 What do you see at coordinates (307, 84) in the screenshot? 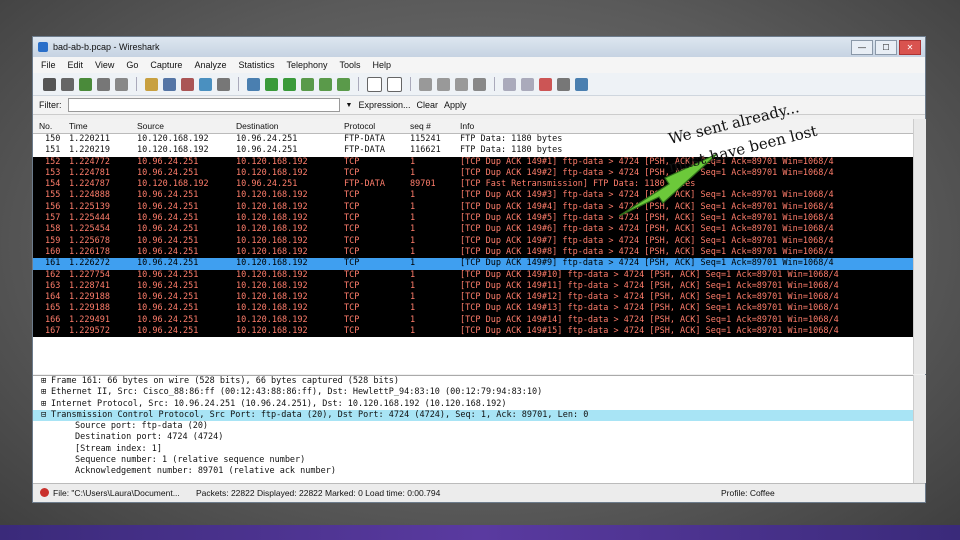
I see `go-to-packet-icon` at bounding box center [307, 84].